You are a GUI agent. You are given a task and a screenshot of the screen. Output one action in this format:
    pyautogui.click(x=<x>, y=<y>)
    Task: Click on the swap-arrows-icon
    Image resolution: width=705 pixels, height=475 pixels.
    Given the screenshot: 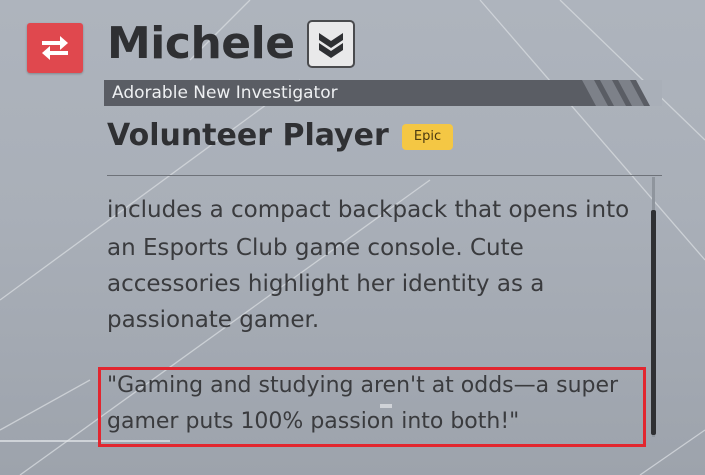 What is the action you would take?
    pyautogui.click(x=55, y=48)
    